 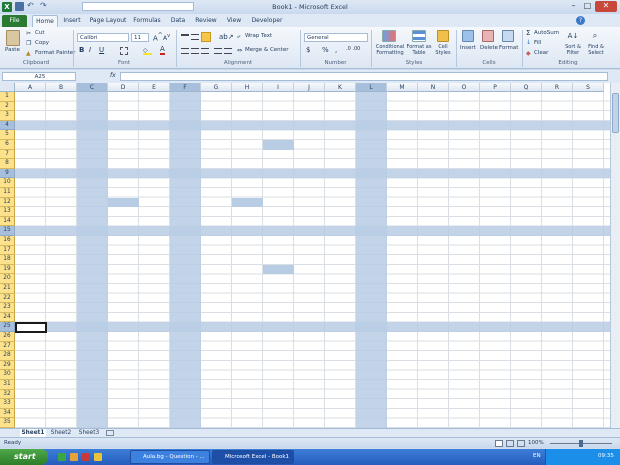 I want to click on sheet-tab-3: Sheet3, so click(x=89, y=433).